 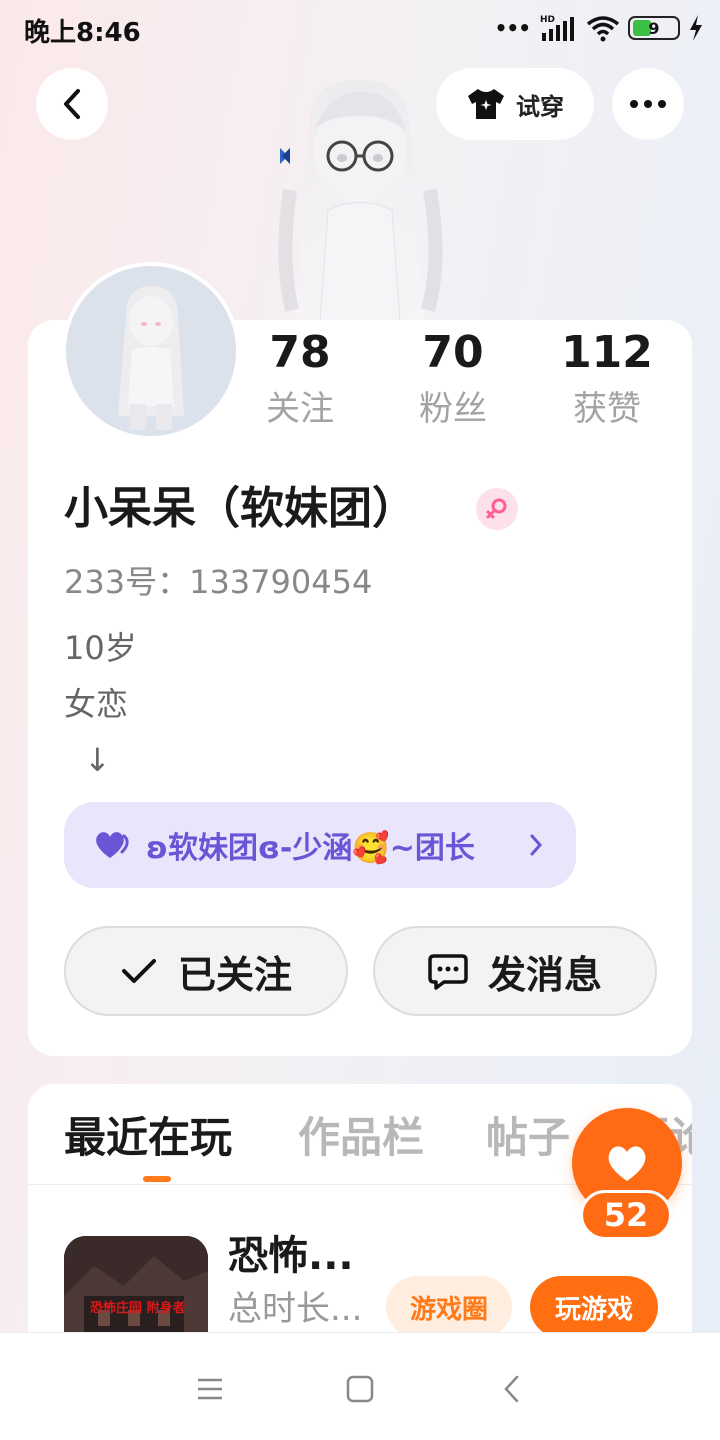 What do you see at coordinates (512, 28) in the screenshot?
I see `more-notifications-icon: •••` at bounding box center [512, 28].